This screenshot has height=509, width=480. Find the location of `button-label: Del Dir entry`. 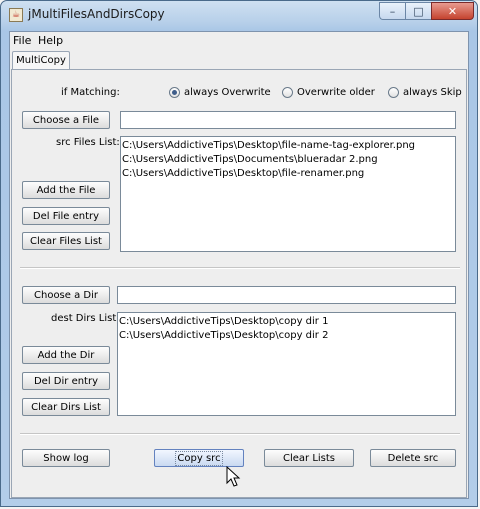

button-label: Del Dir entry is located at coordinates (66, 381).